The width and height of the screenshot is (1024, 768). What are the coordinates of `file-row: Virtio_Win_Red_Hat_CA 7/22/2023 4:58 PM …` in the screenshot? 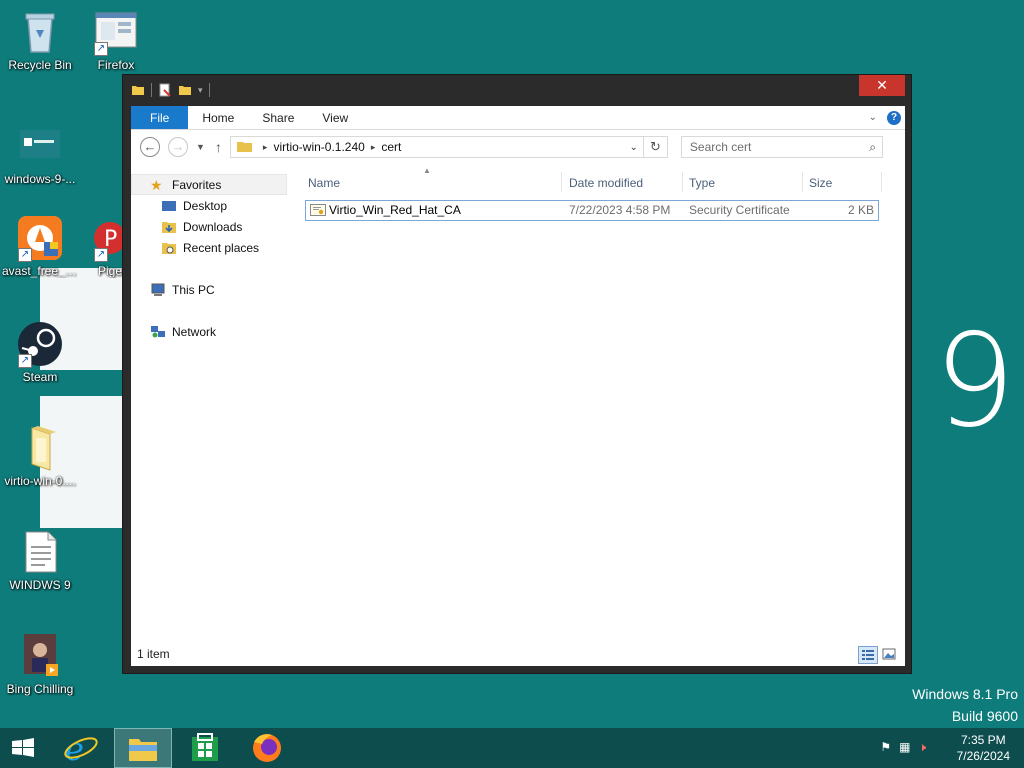 It's located at (592, 210).